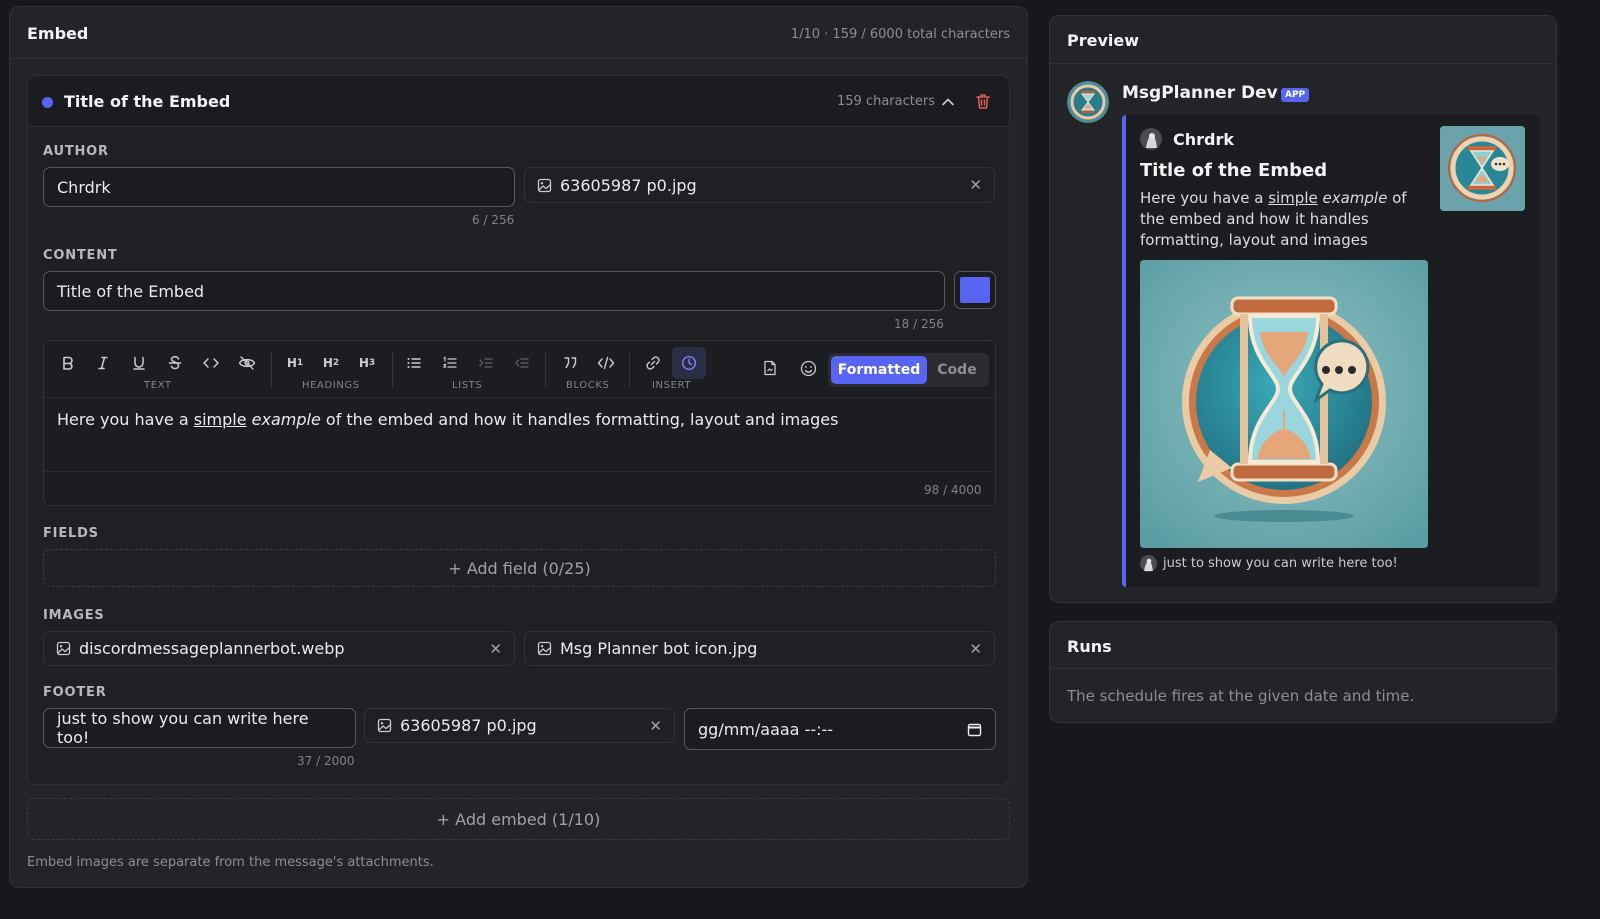 The width and height of the screenshot is (1600, 919). Describe the element at coordinates (220, 419) in the screenshot. I see `body-text-underlined: simple` at that location.